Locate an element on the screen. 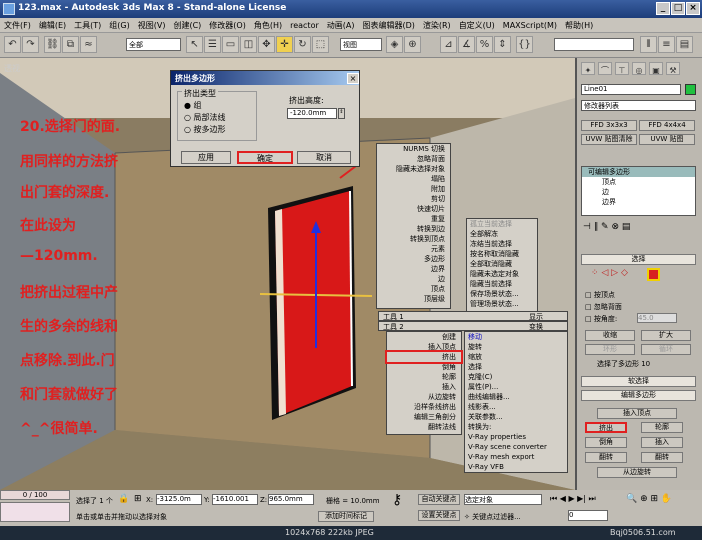  menu-tools: 工具(T) is located at coordinates (87, 24).